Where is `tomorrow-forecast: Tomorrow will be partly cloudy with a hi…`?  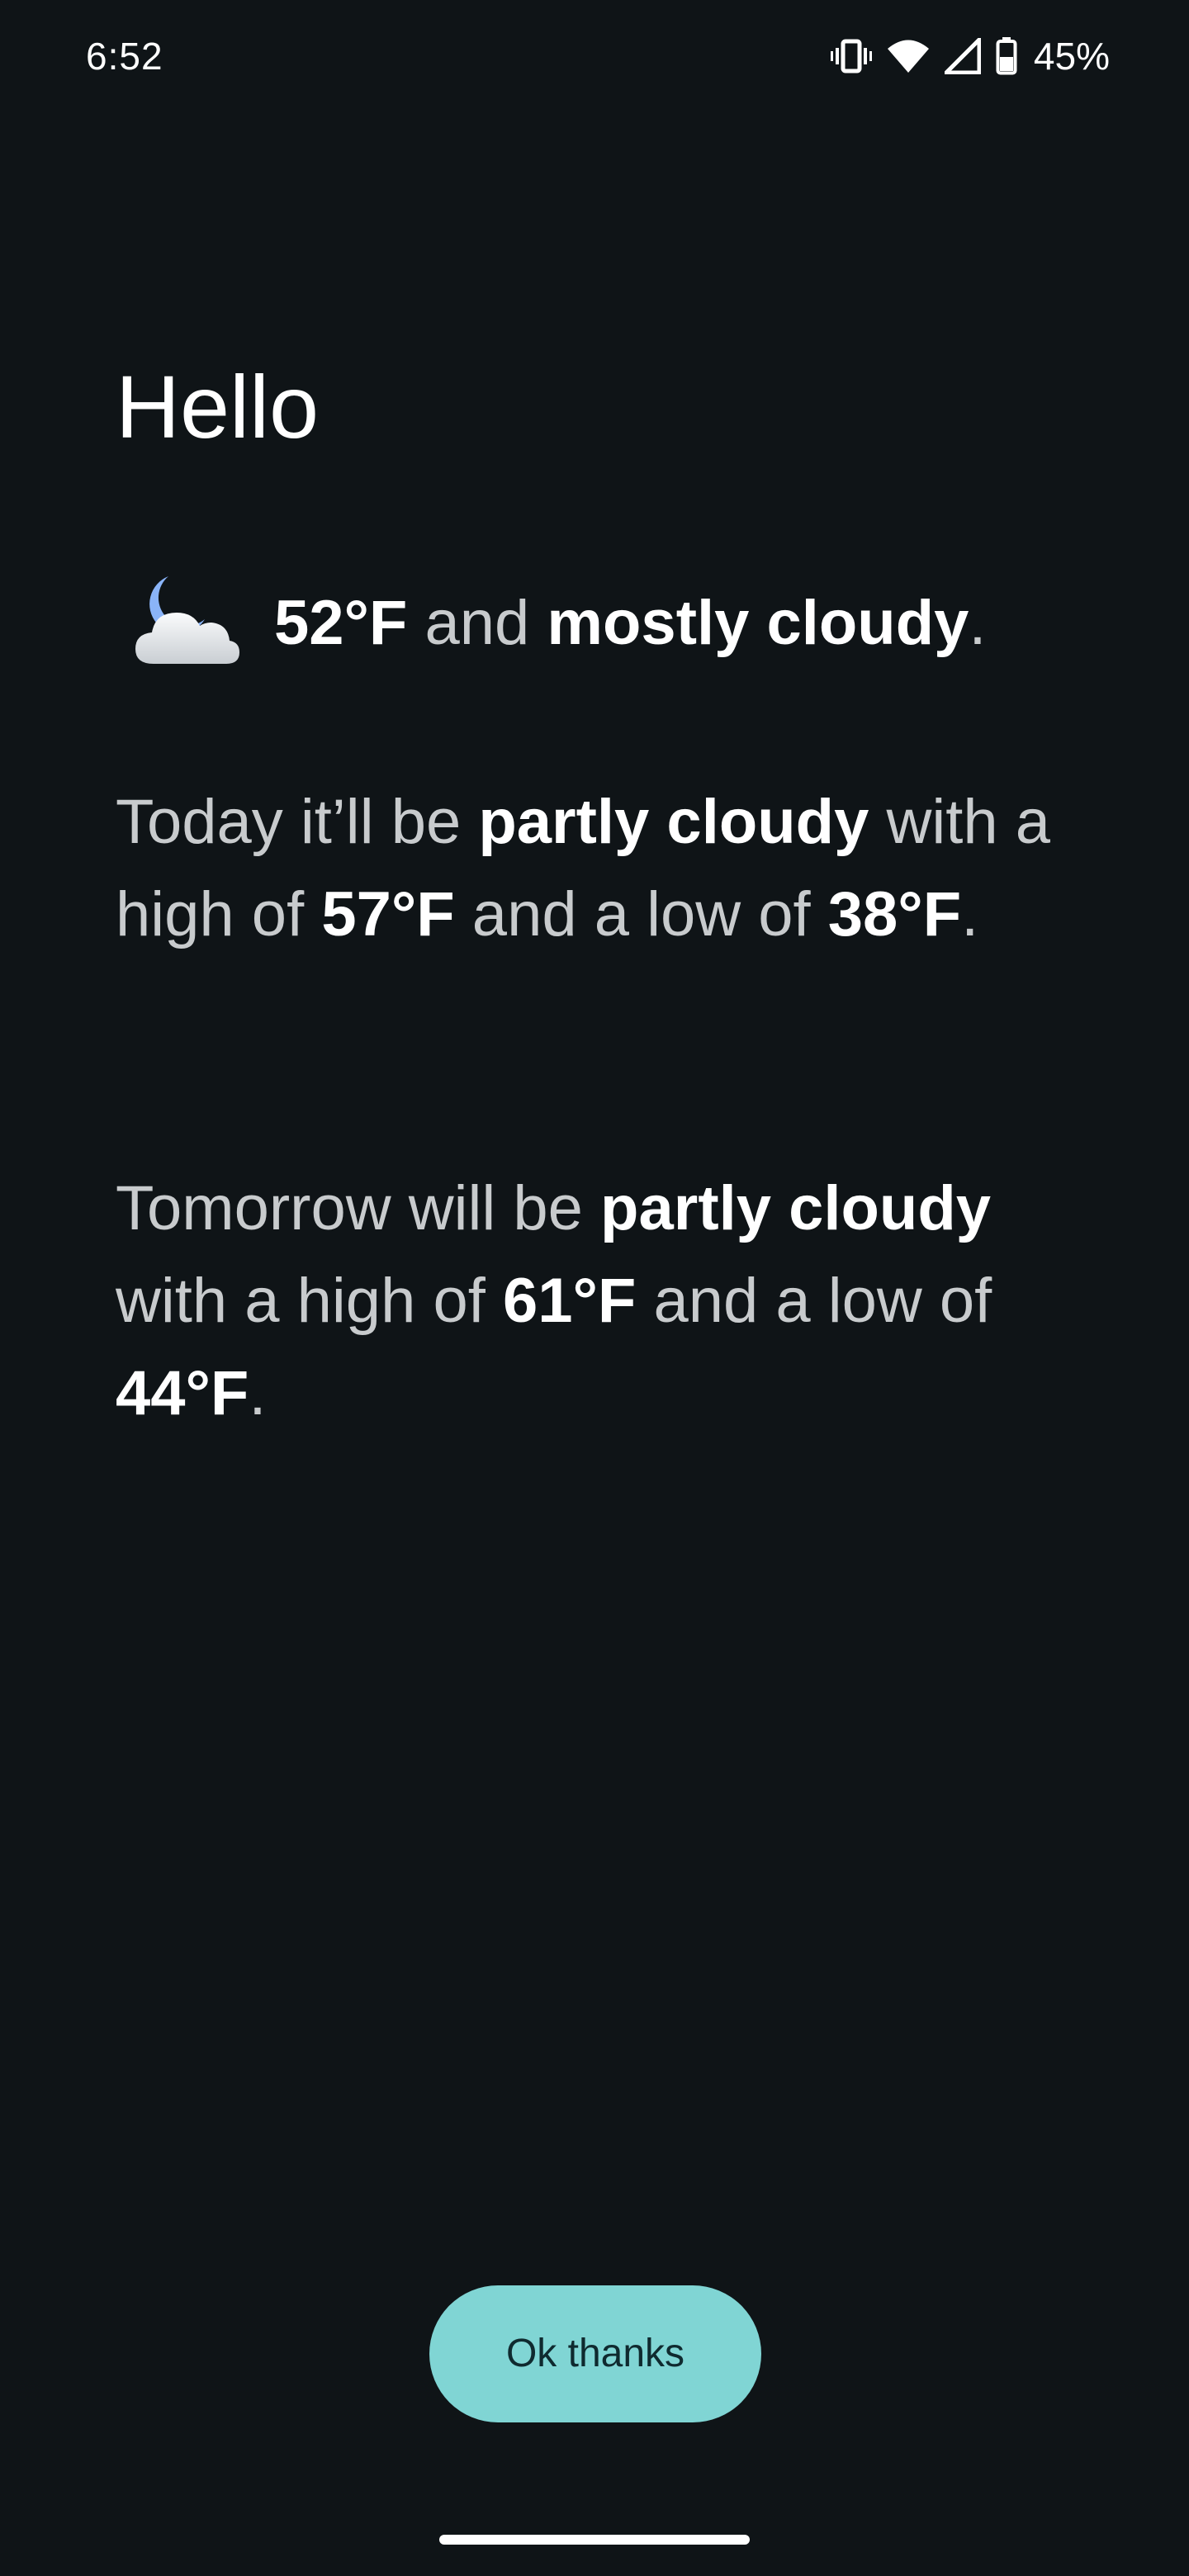 tomorrow-forecast: Tomorrow will be partly cloudy with a hi… is located at coordinates (603, 1301).